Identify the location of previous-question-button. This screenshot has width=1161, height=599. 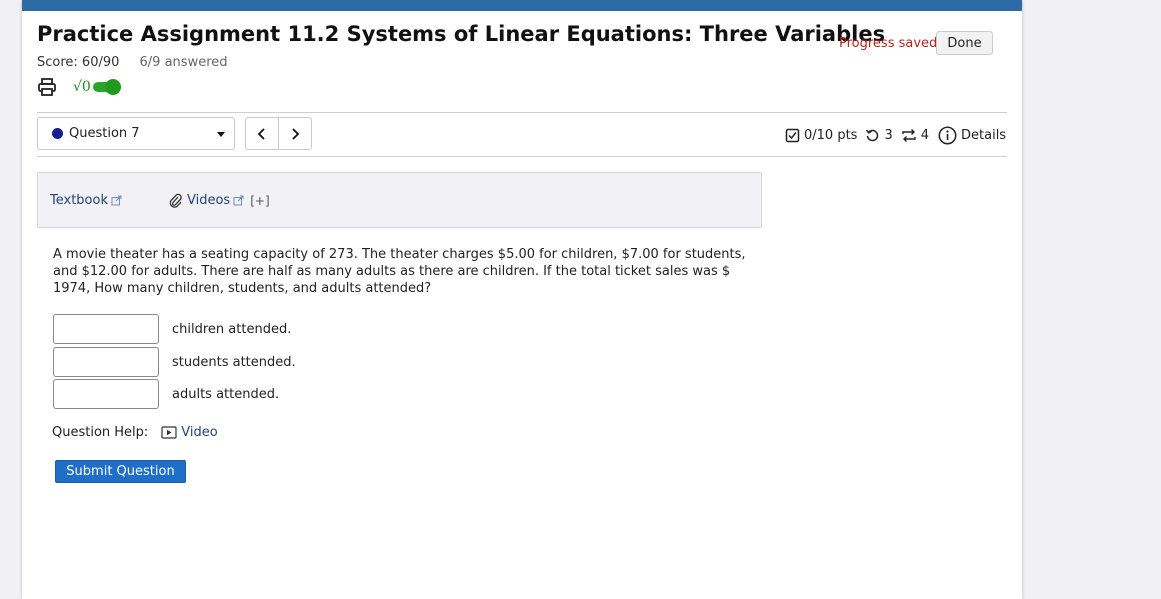
(262, 133).